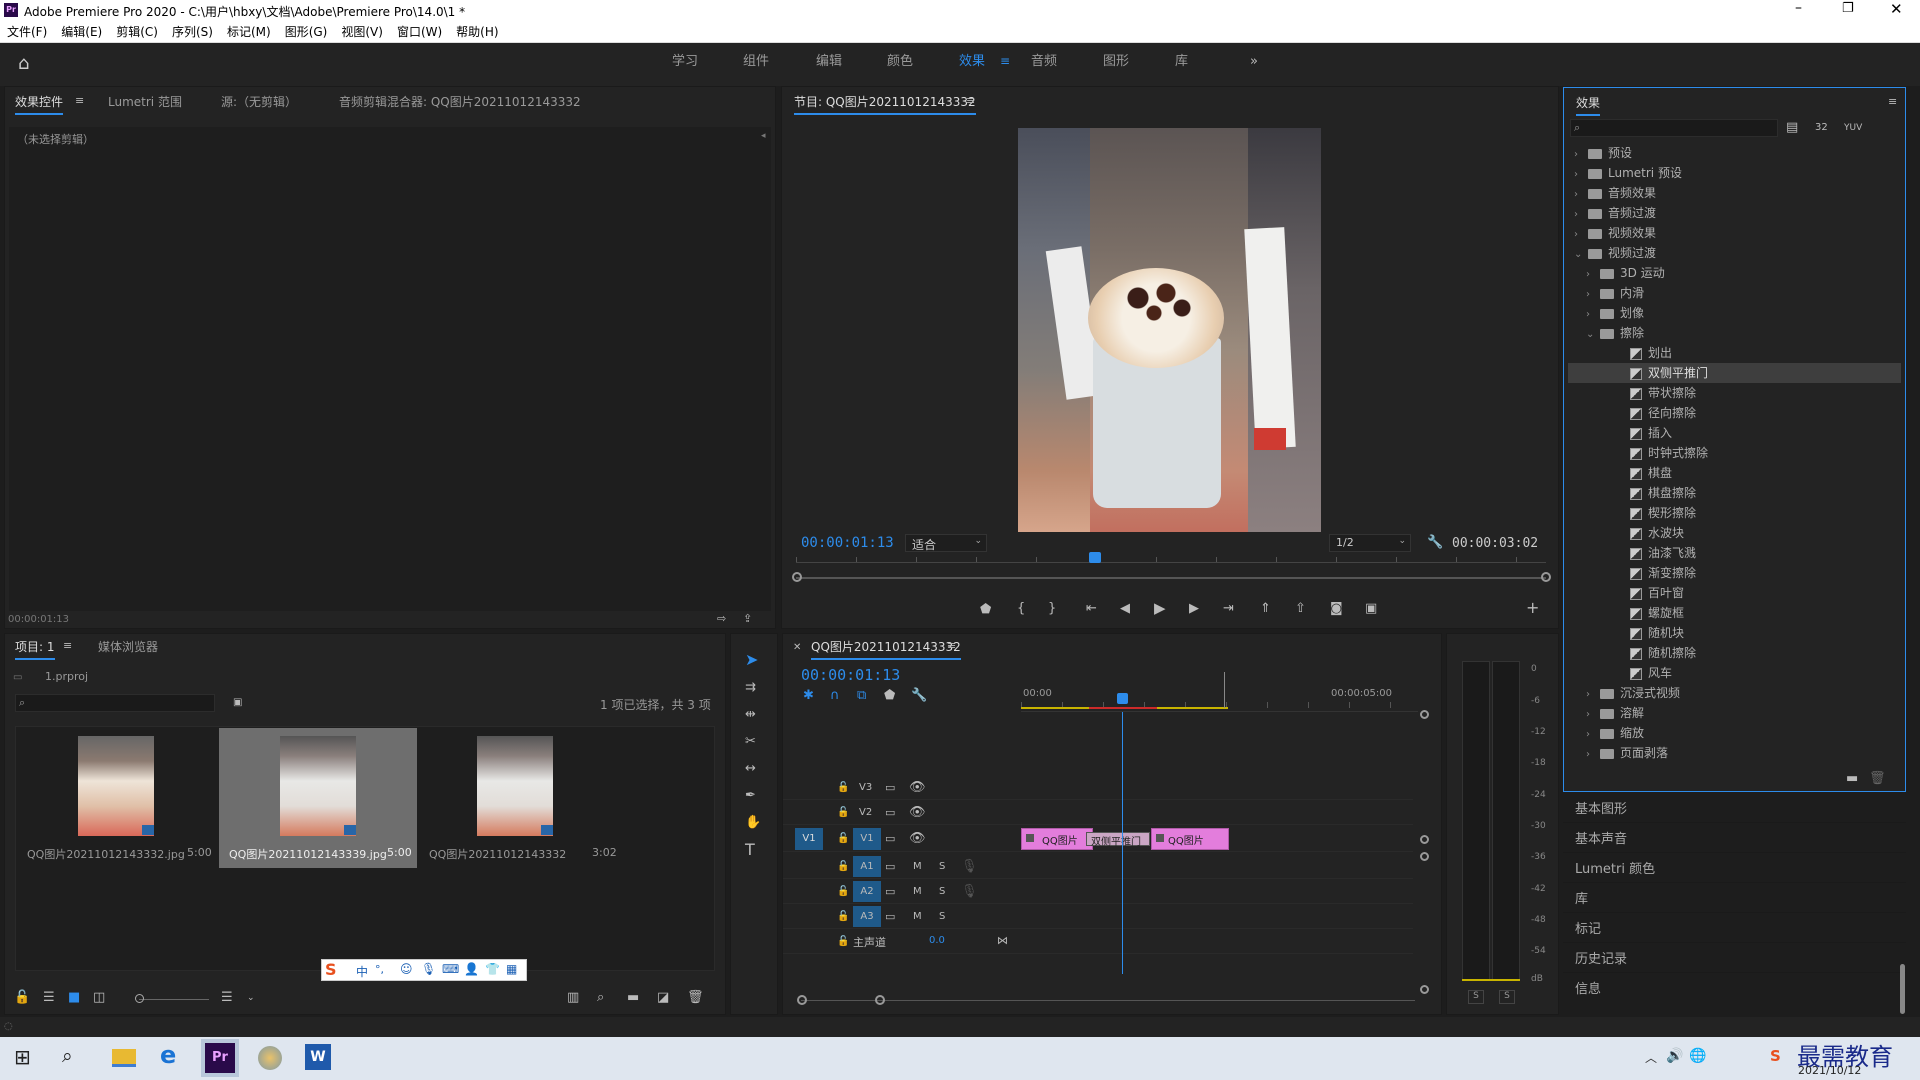 The image size is (1920, 1080). I want to click on effect-item: 棋盘, so click(1734, 473).